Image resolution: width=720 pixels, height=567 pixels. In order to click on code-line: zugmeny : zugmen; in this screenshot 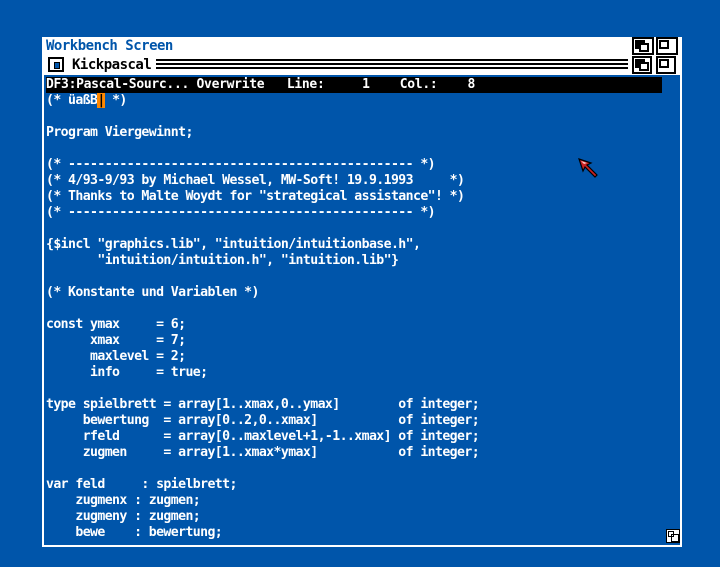, I will do `click(123, 516)`.